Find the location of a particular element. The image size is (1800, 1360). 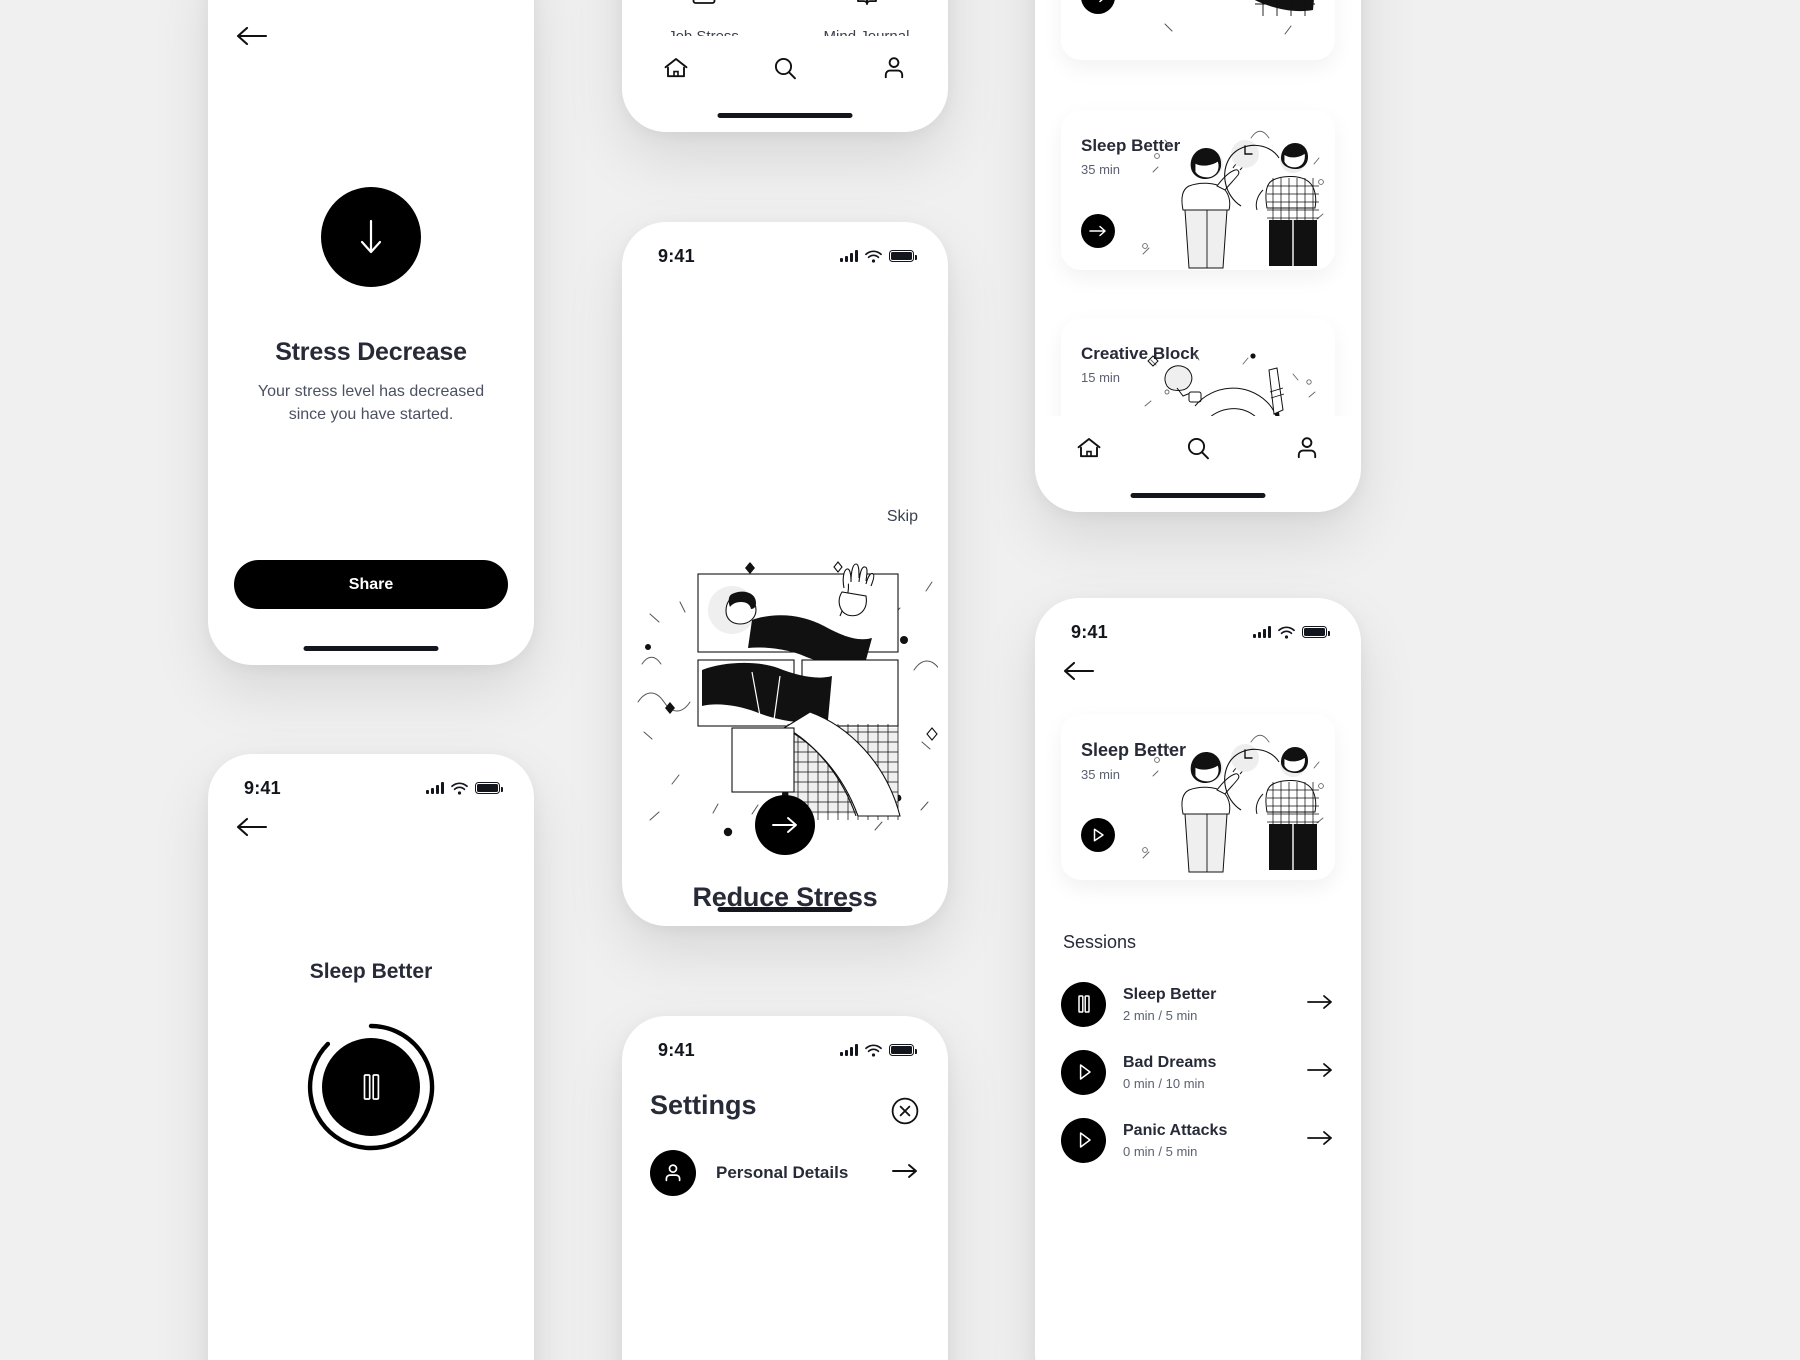

result-card is located at coordinates (1198, 30).